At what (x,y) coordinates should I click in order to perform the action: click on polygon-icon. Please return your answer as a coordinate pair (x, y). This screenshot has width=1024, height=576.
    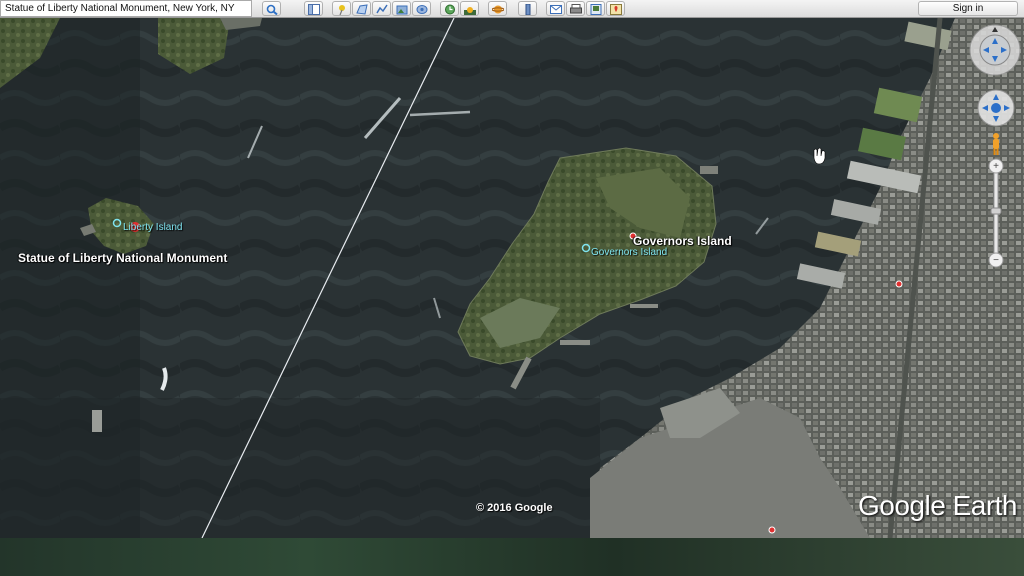
    Looking at the image, I should click on (362, 9).